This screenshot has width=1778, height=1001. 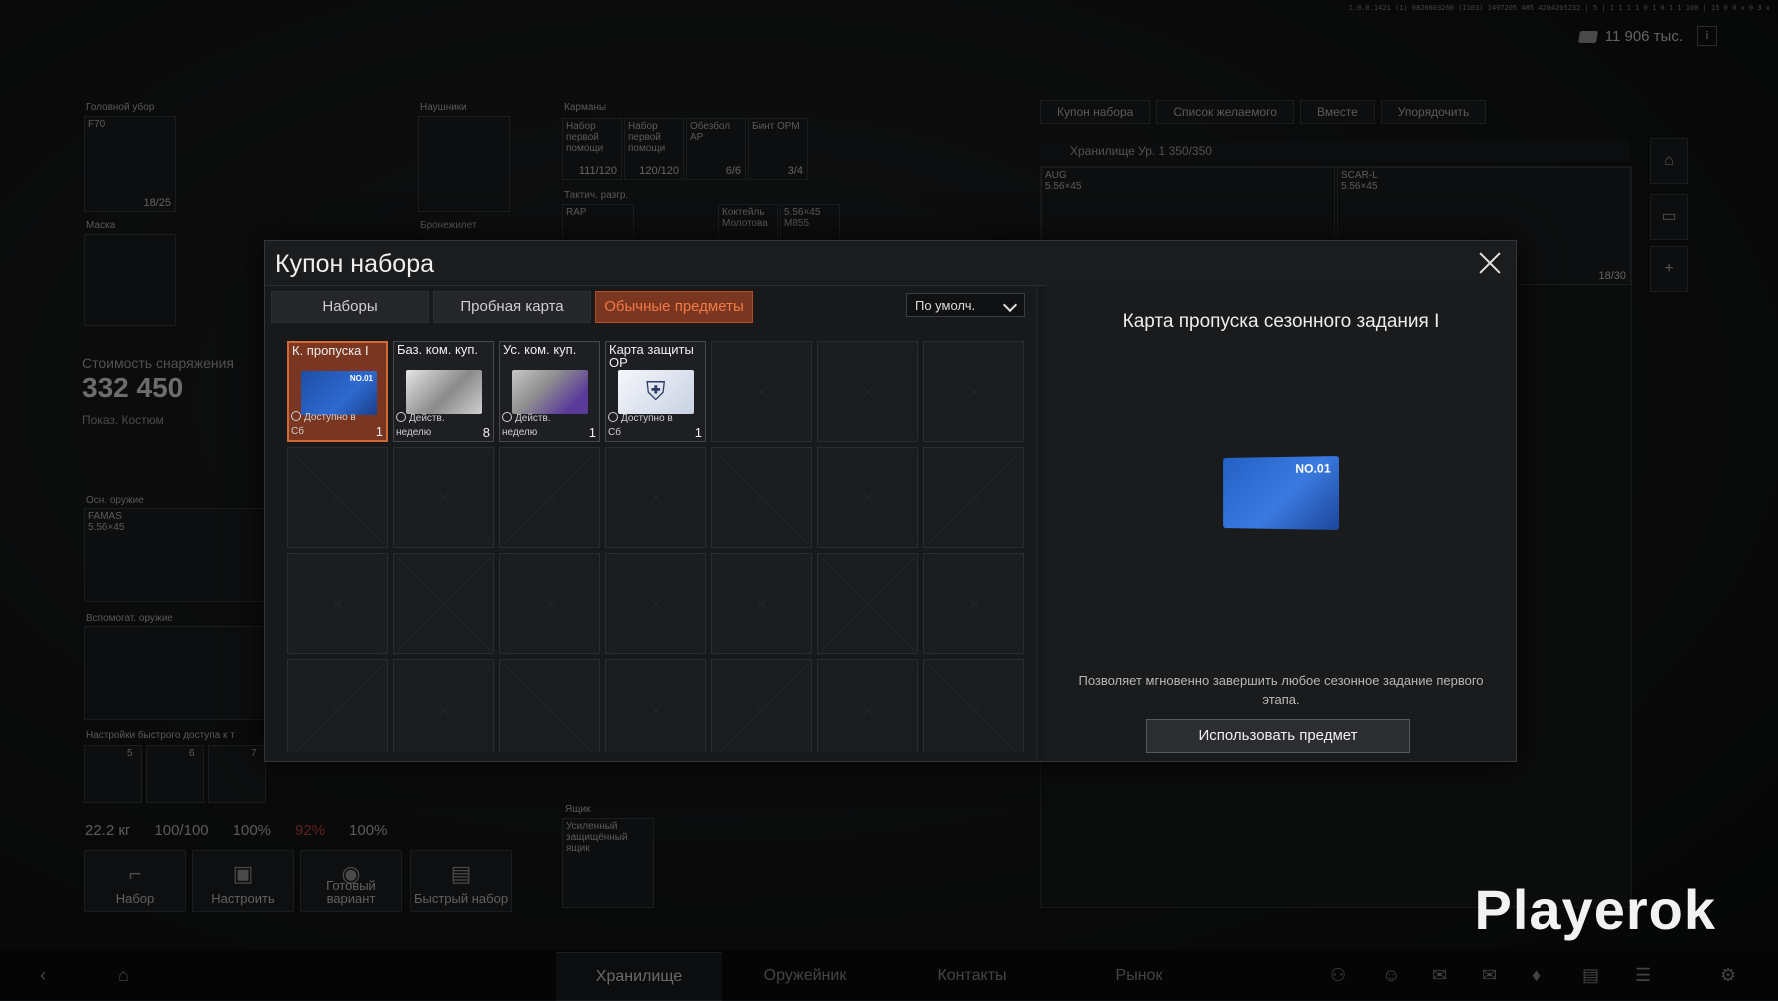 I want to click on stat-five: 100%, so click(x=368, y=830).